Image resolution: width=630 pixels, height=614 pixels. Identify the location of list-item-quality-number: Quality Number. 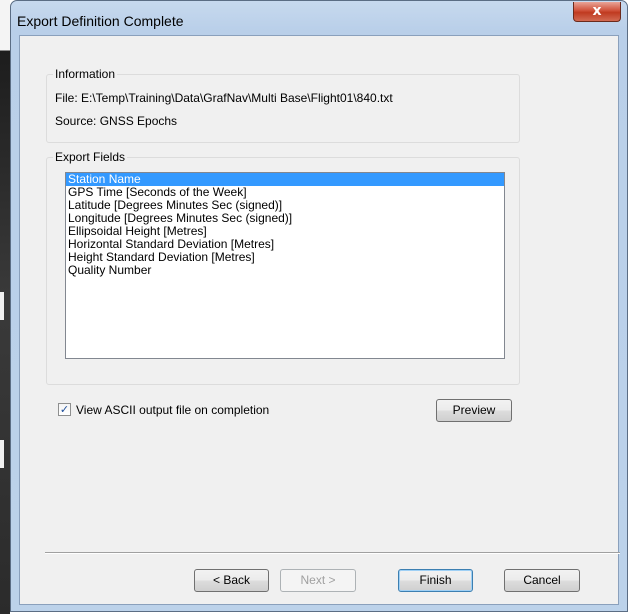
(285, 270).